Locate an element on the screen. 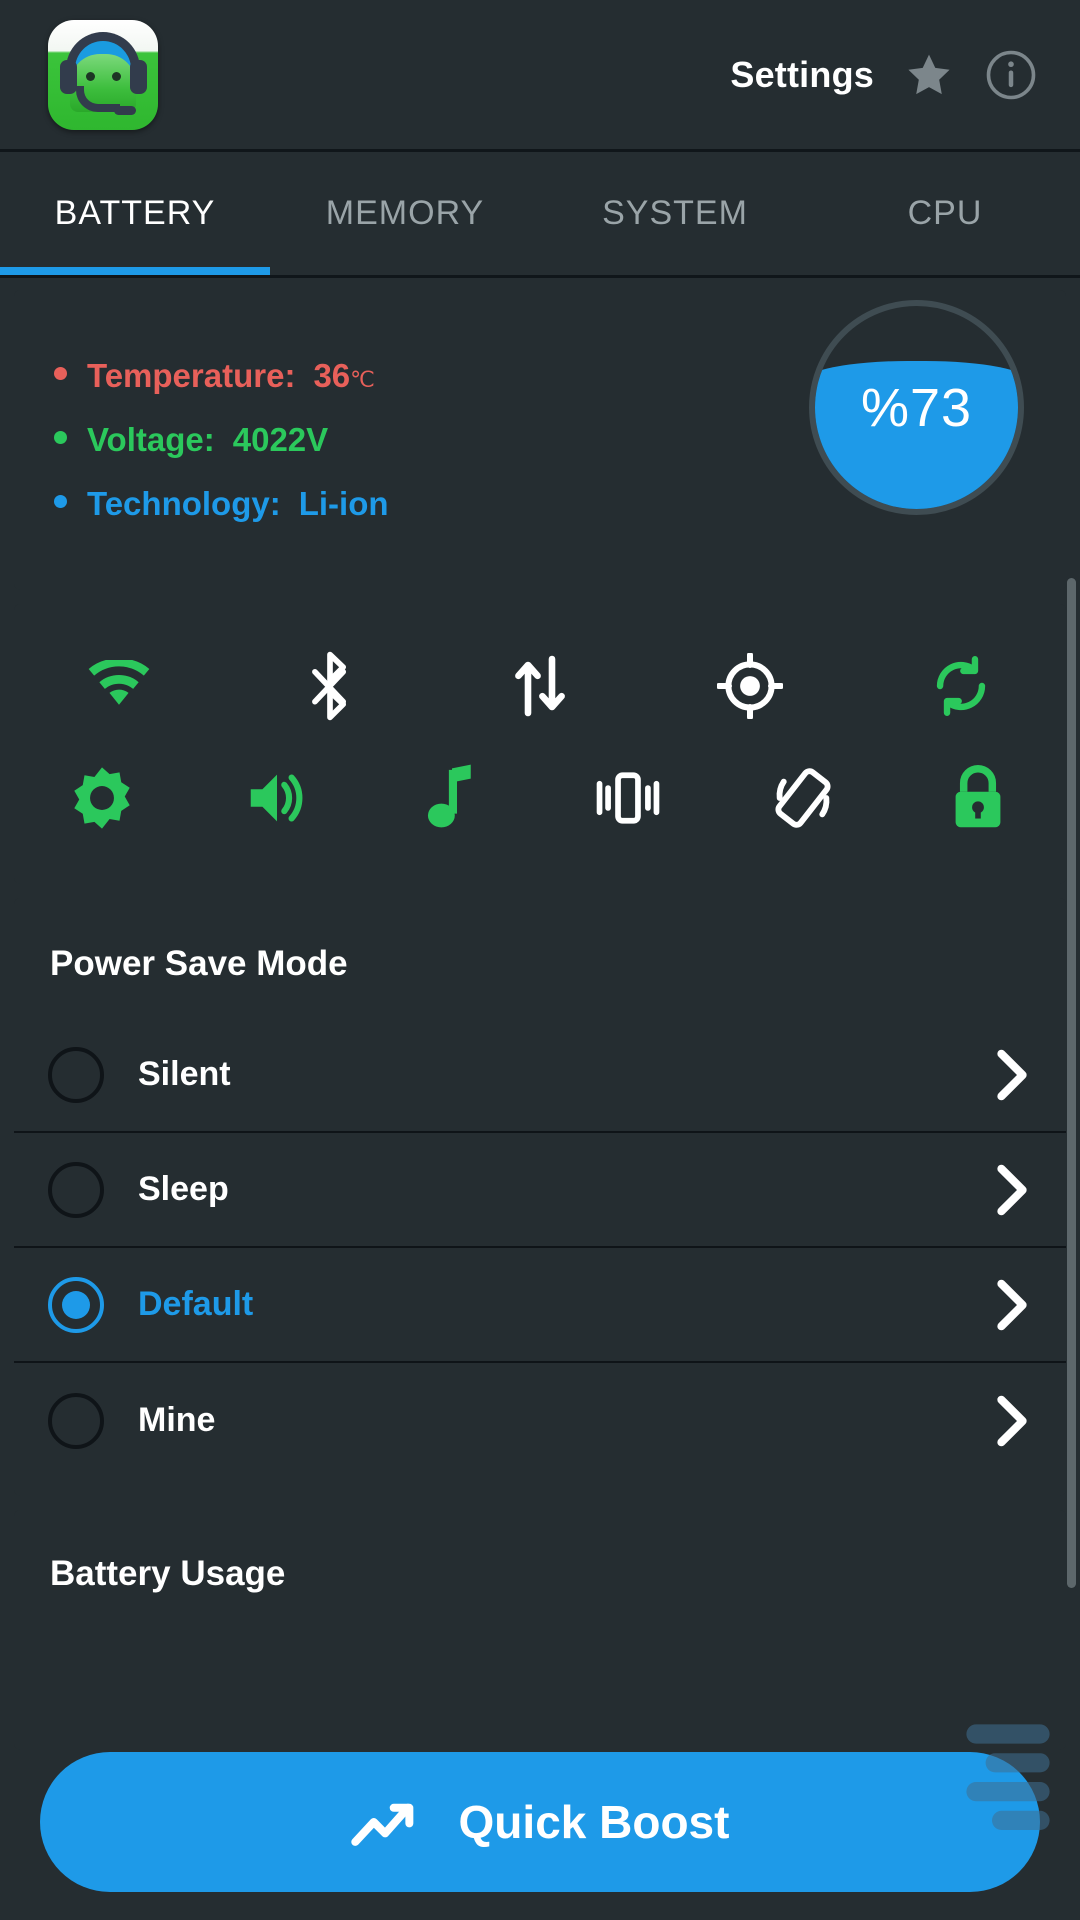  star-icon is located at coordinates (929, 75).